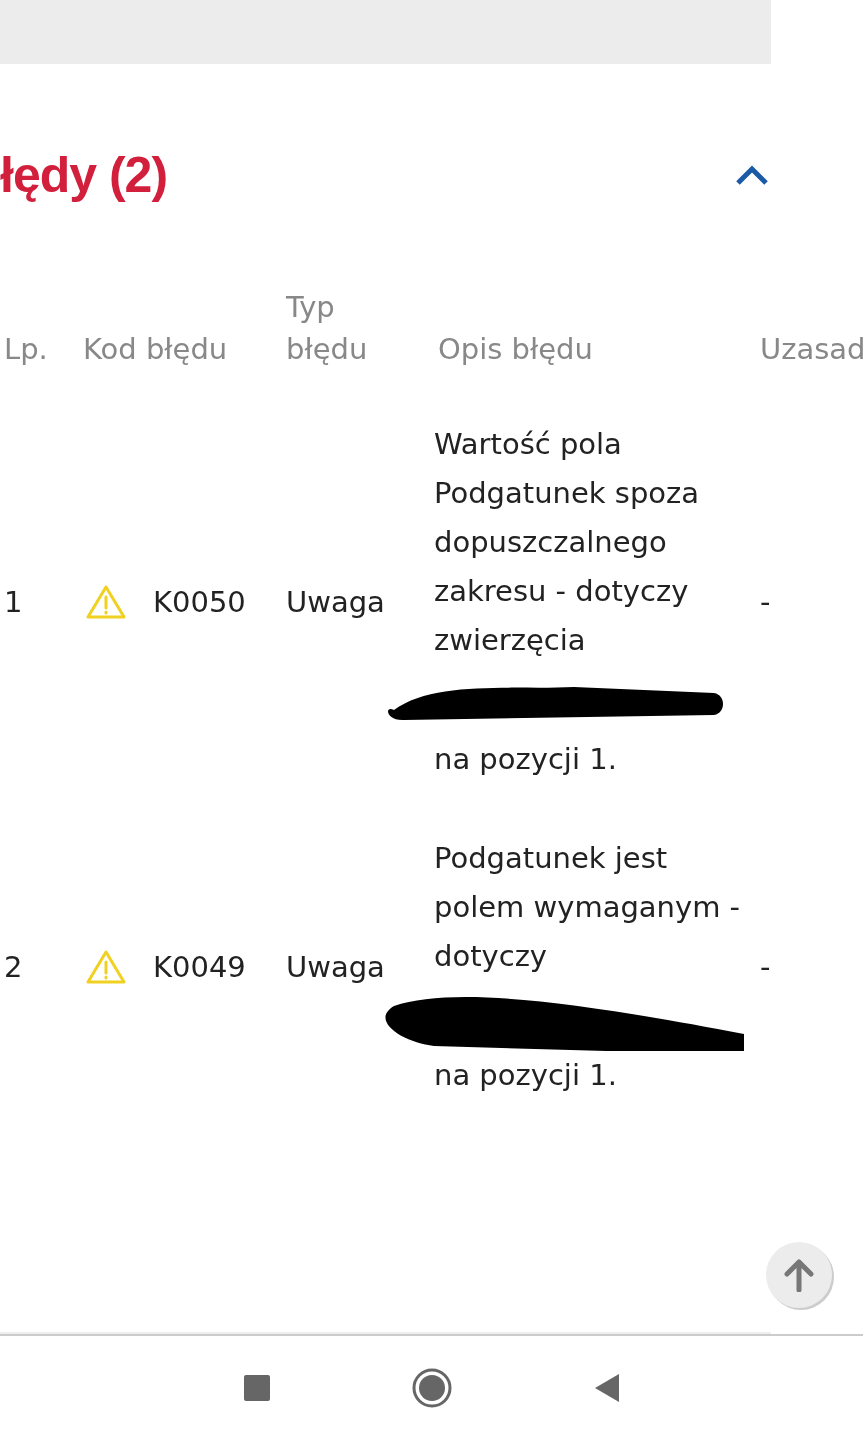 The image size is (863, 1440). What do you see at coordinates (752, 175) in the screenshot?
I see `collapse-chevron-icon` at bounding box center [752, 175].